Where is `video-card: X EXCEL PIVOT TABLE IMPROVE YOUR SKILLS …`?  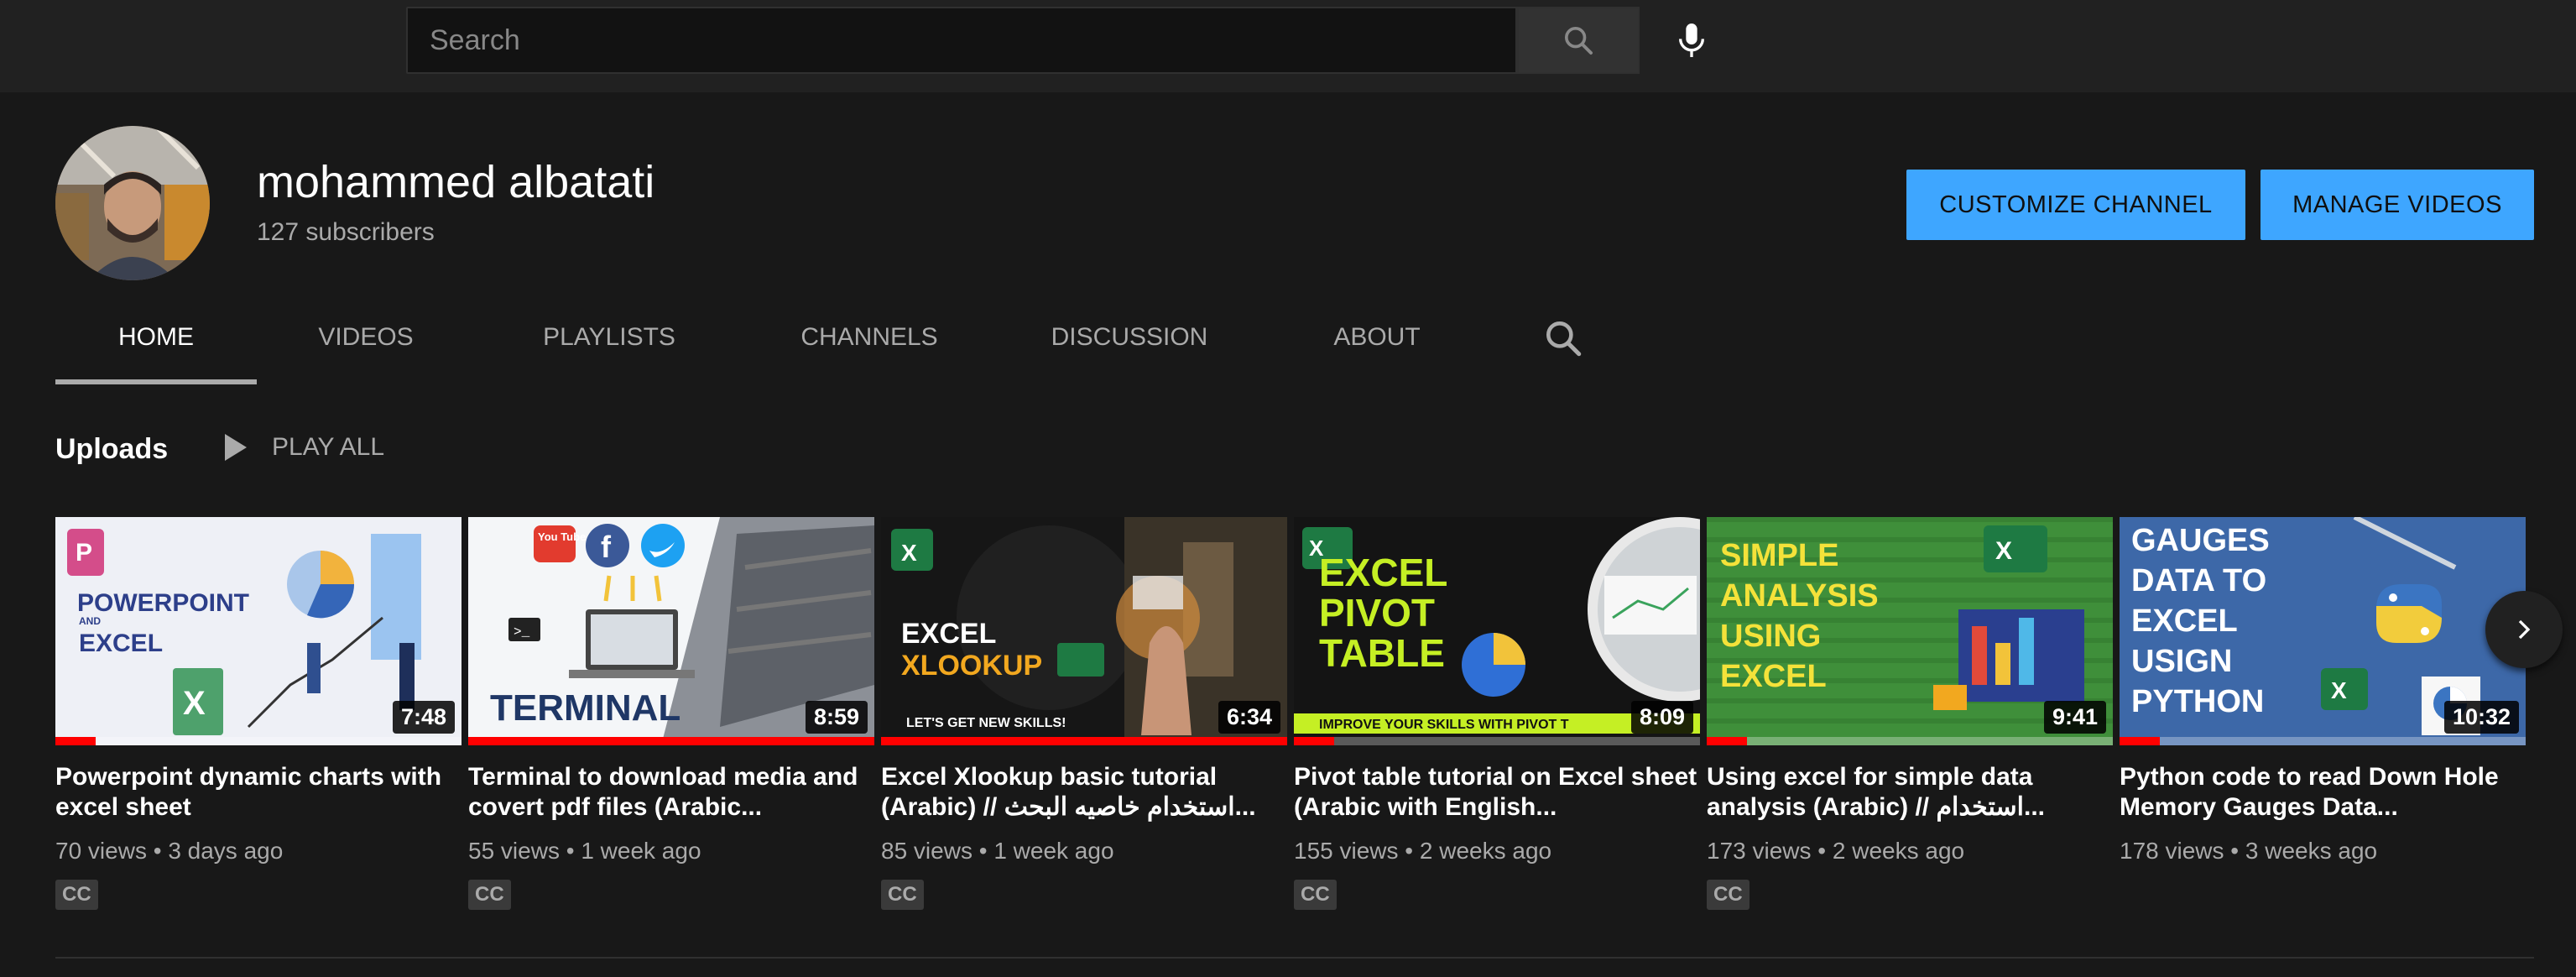 video-card: X EXCEL PIVOT TABLE IMPROVE YOUR SKILLS … is located at coordinates (1497, 713).